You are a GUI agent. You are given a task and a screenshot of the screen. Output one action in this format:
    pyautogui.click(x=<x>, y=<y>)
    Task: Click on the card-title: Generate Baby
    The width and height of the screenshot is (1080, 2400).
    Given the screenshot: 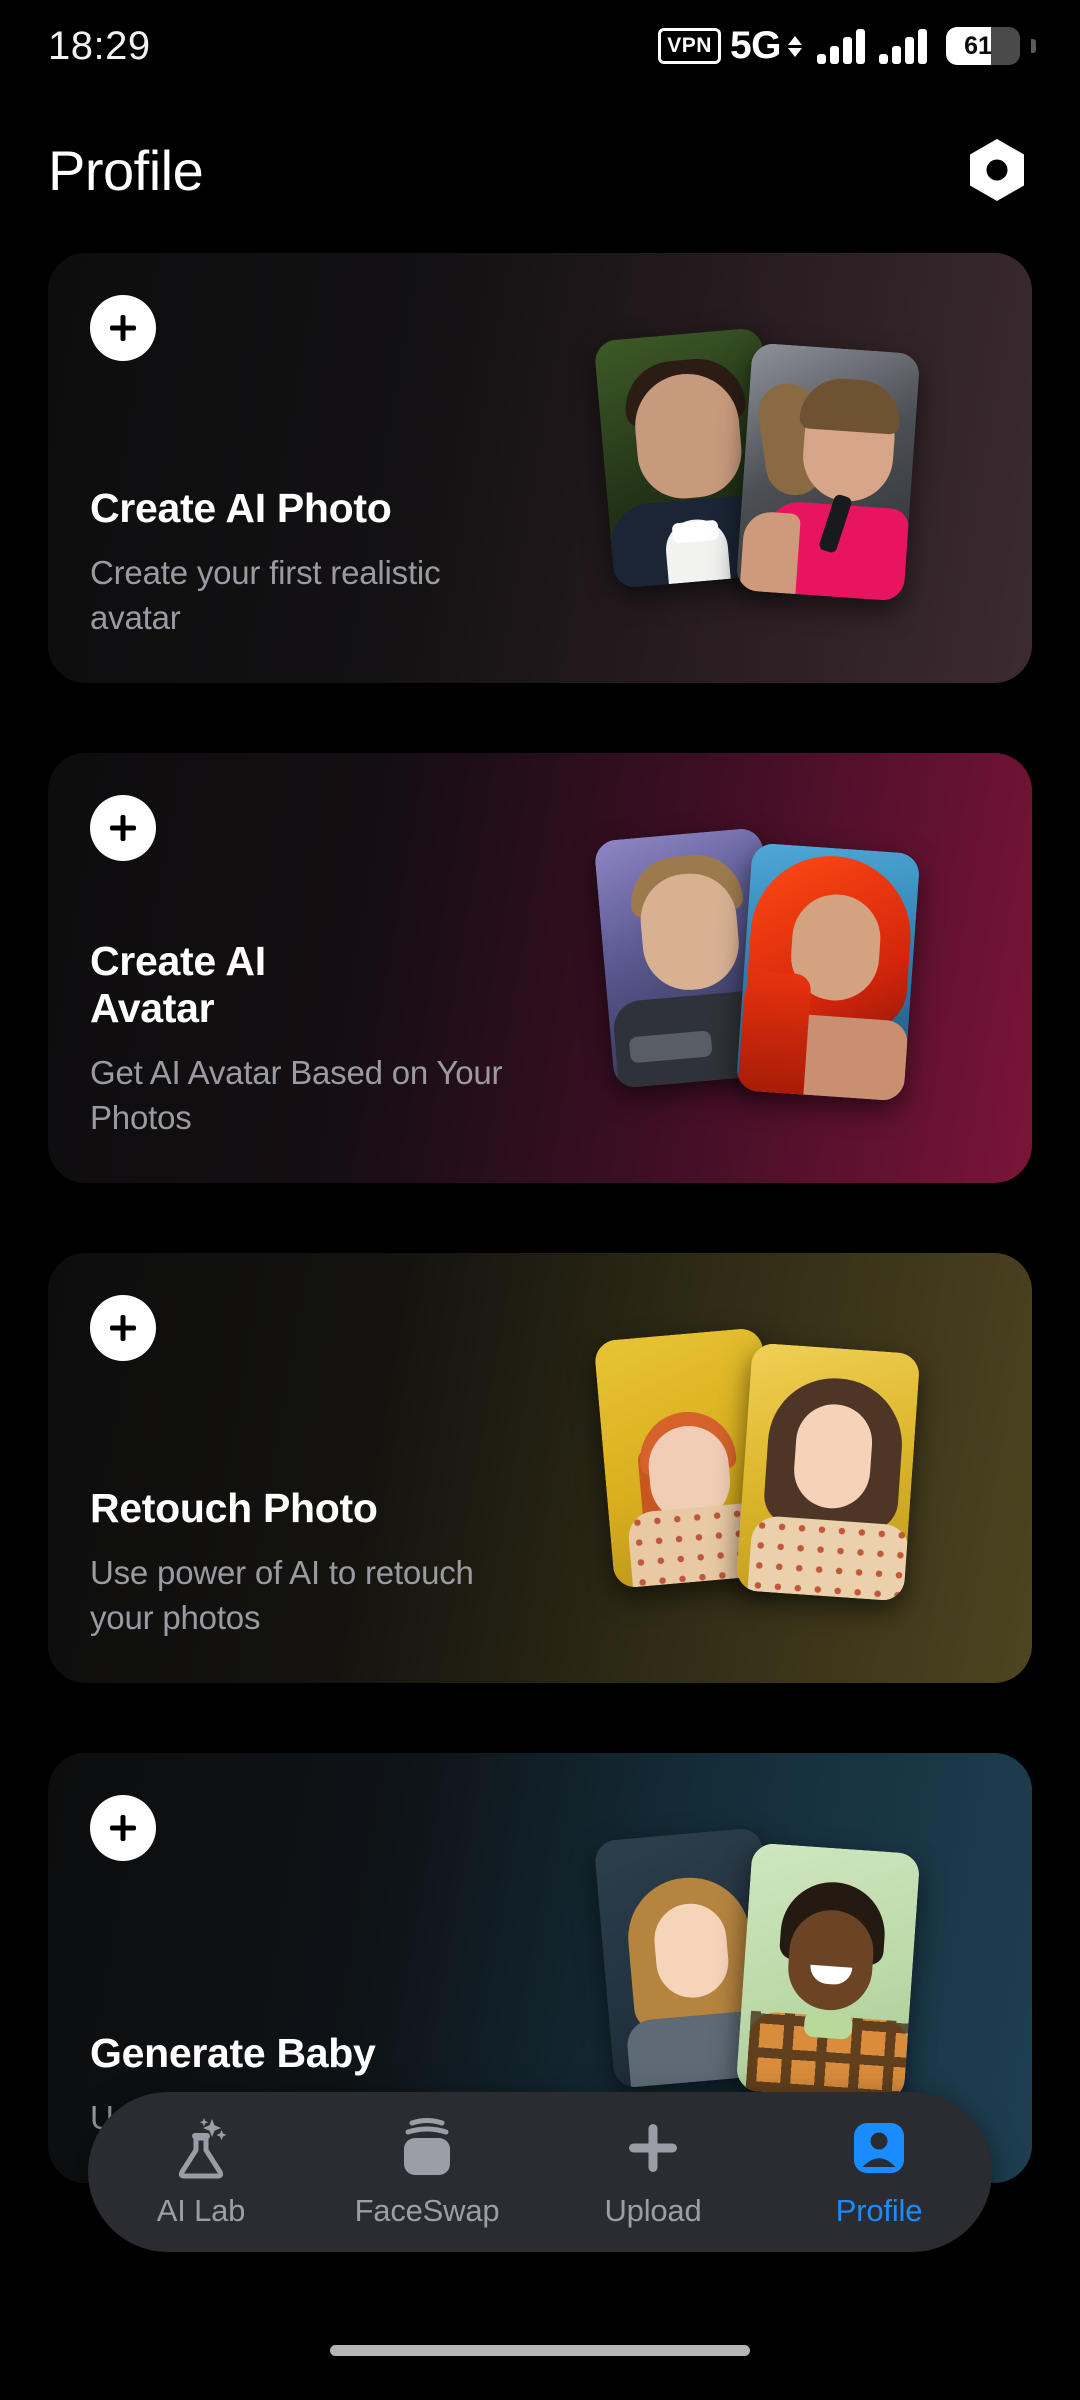 What is the action you would take?
    pyautogui.click(x=233, y=2053)
    